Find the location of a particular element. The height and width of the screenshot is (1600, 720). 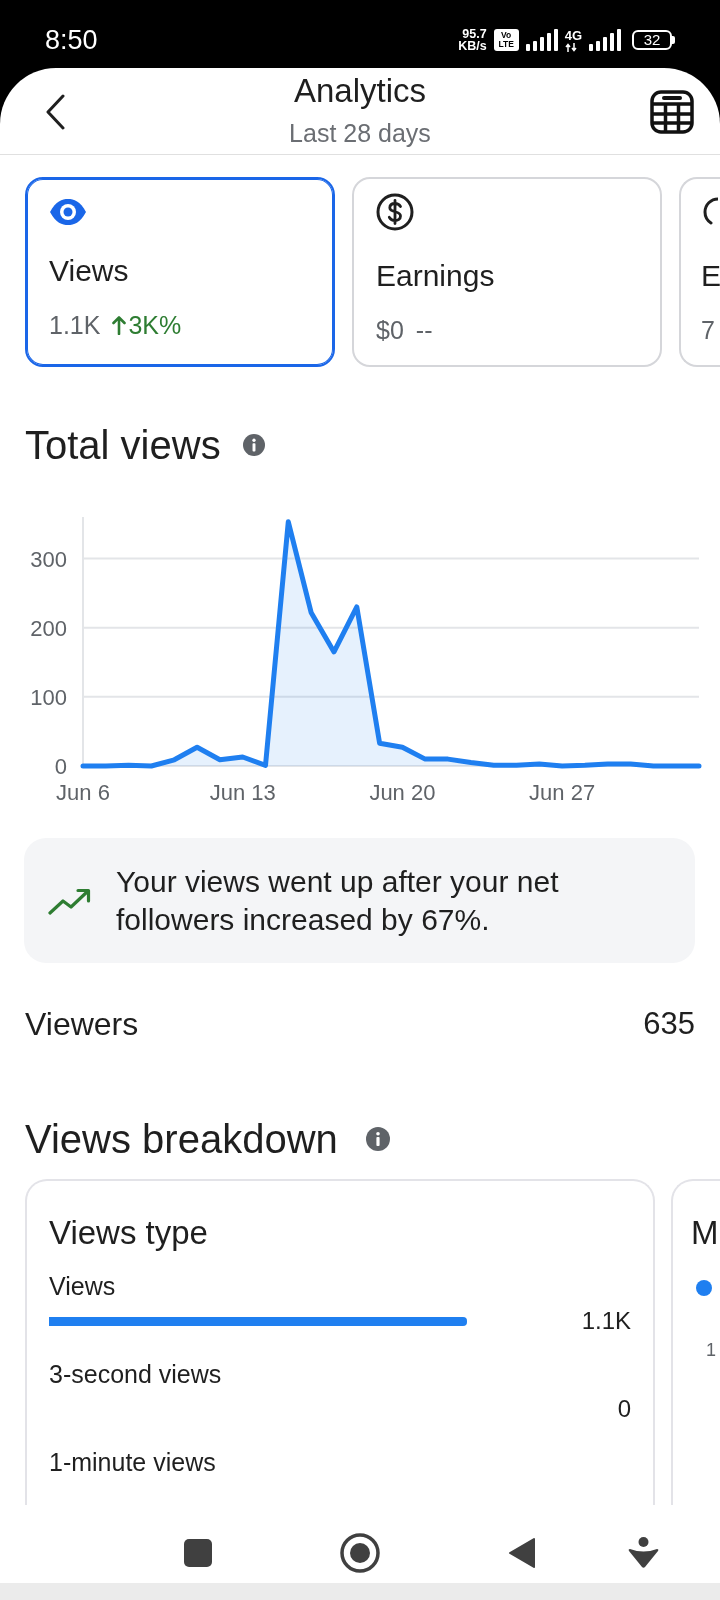

page-title: Analytics is located at coordinates (359, 91).